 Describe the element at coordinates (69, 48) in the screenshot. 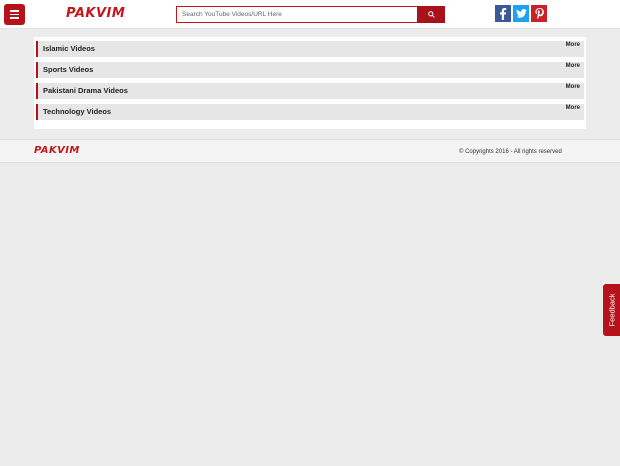

I see `category-title: Islamic Videos` at that location.